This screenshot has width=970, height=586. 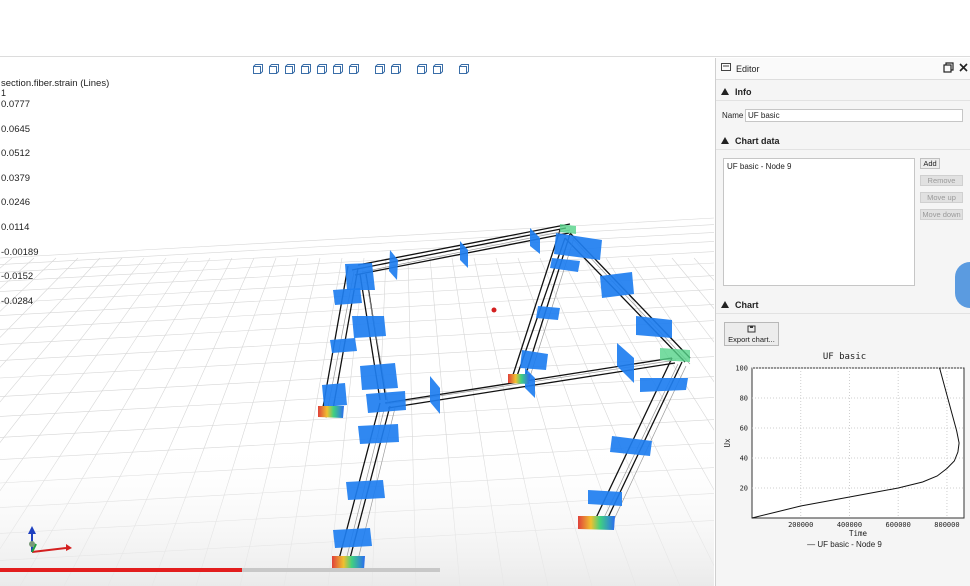 What do you see at coordinates (962, 285) in the screenshot?
I see `side-drawer-tab` at bounding box center [962, 285].